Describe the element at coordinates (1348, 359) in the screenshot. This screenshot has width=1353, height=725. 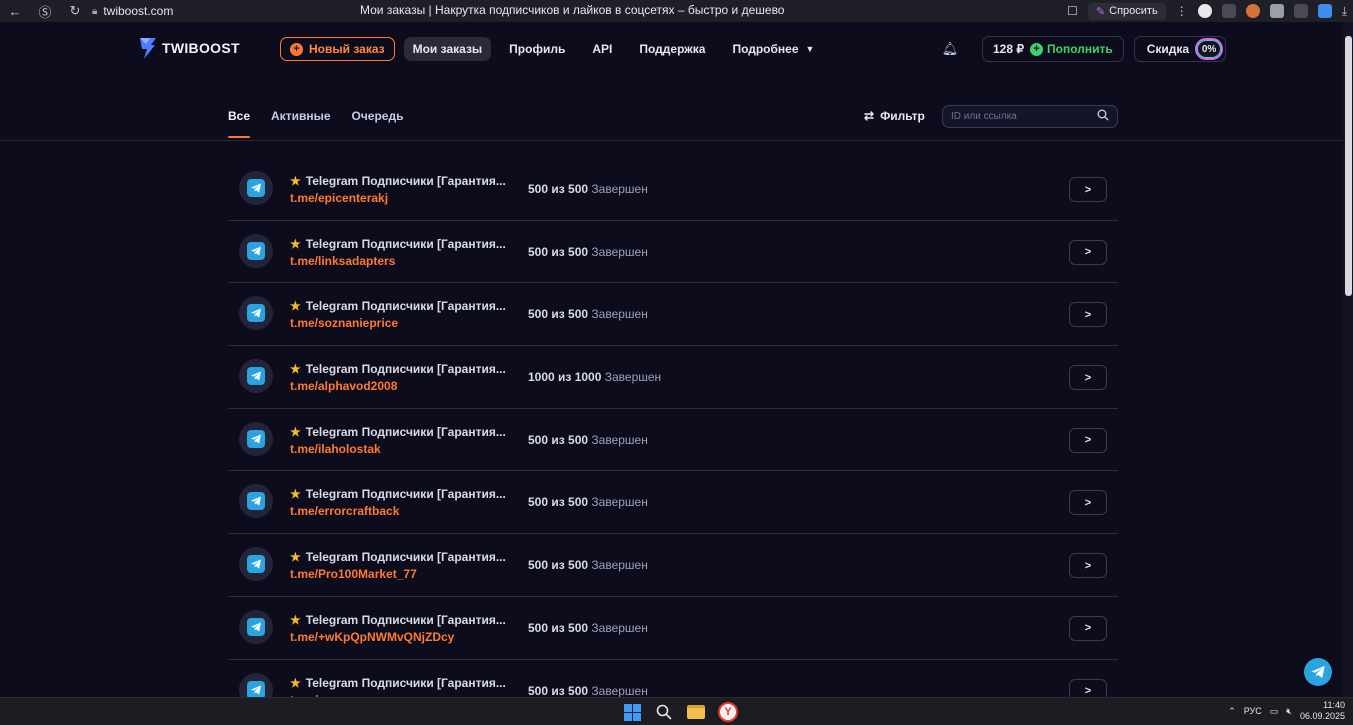
I see `page-scrollbar` at that location.